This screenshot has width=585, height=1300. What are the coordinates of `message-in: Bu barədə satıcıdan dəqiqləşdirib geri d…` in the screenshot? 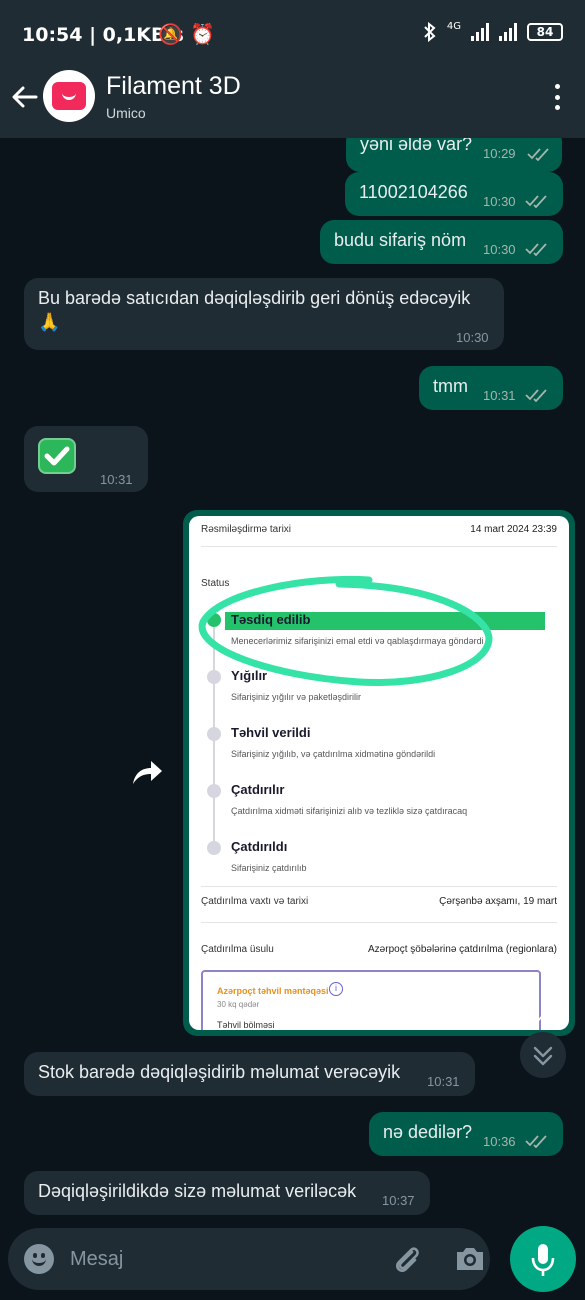 It's located at (264, 314).